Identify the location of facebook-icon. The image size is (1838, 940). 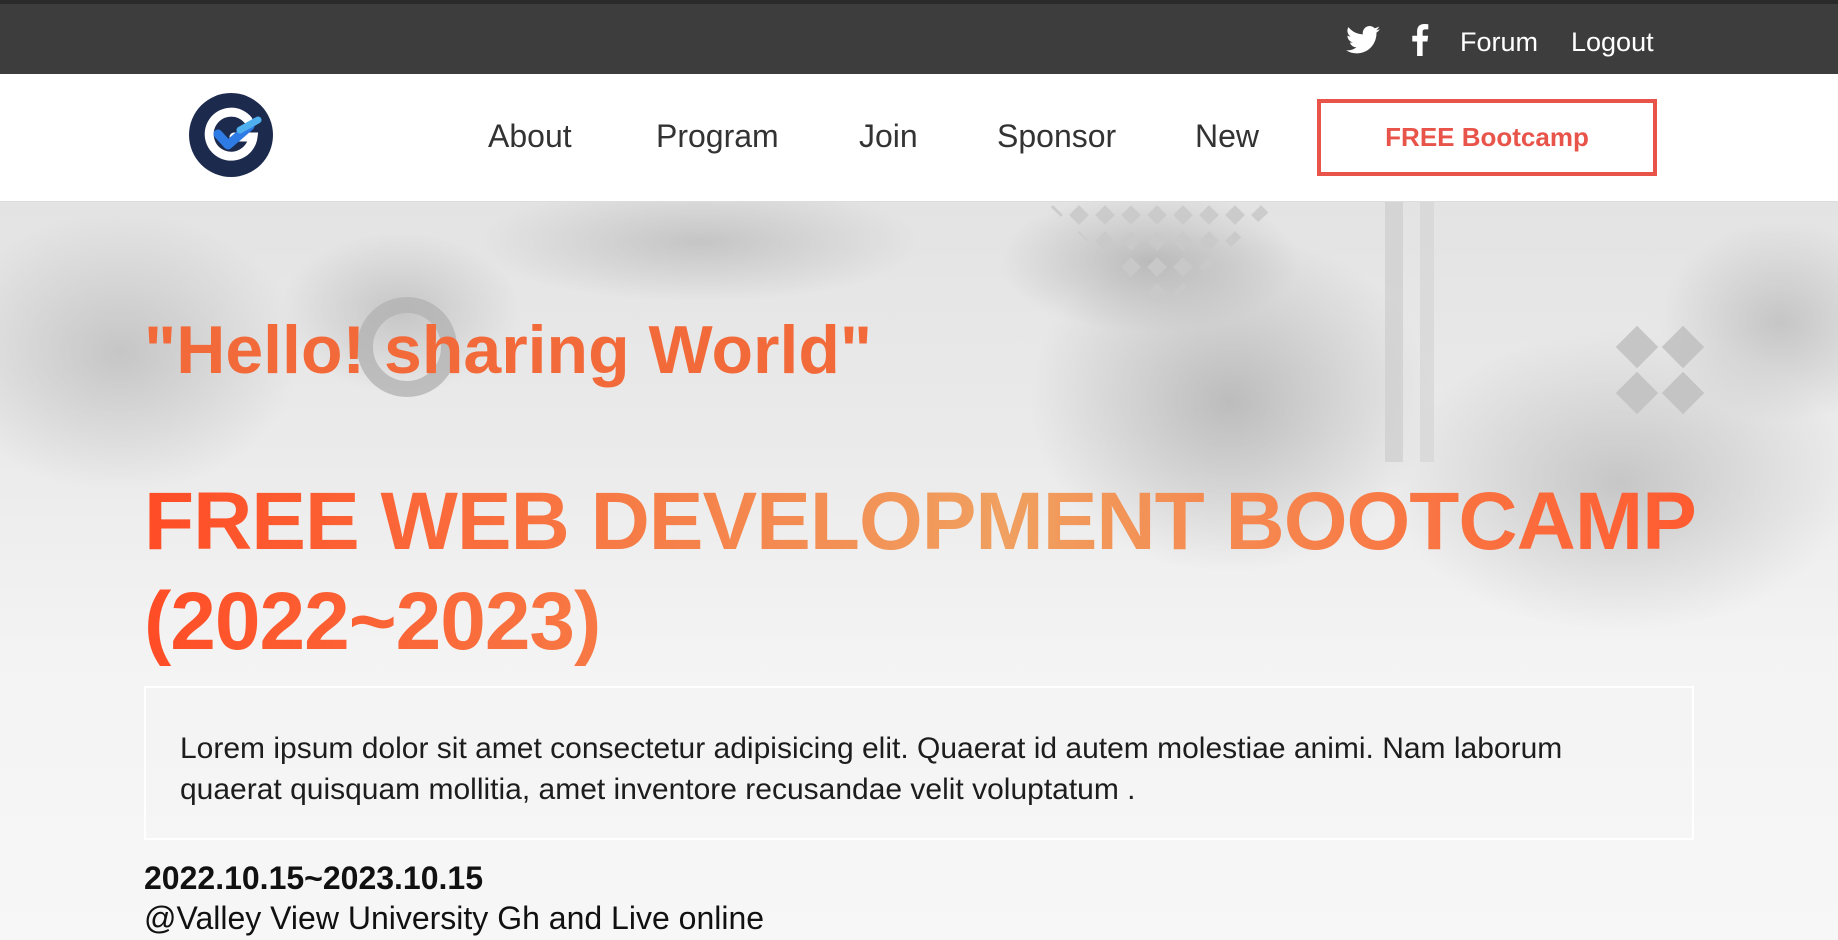
(1420, 40).